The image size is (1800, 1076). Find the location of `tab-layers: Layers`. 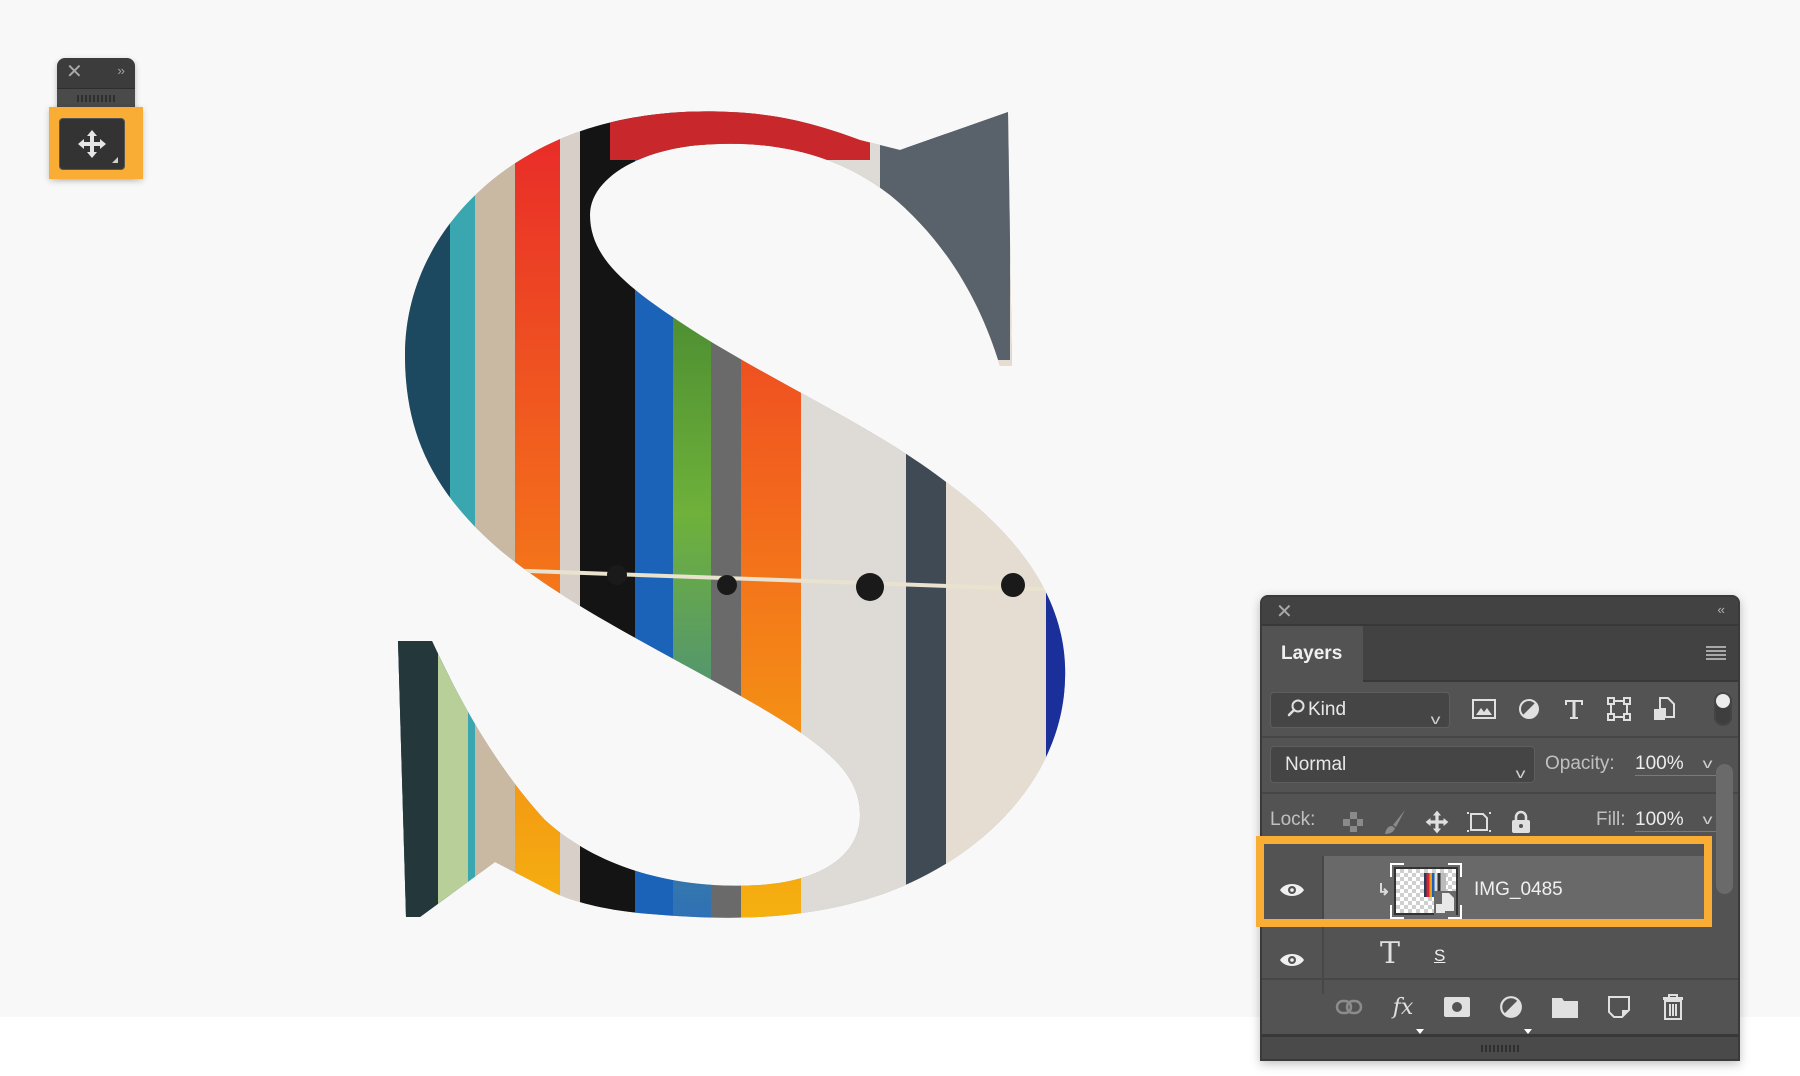

tab-layers: Layers is located at coordinates (1312, 654).